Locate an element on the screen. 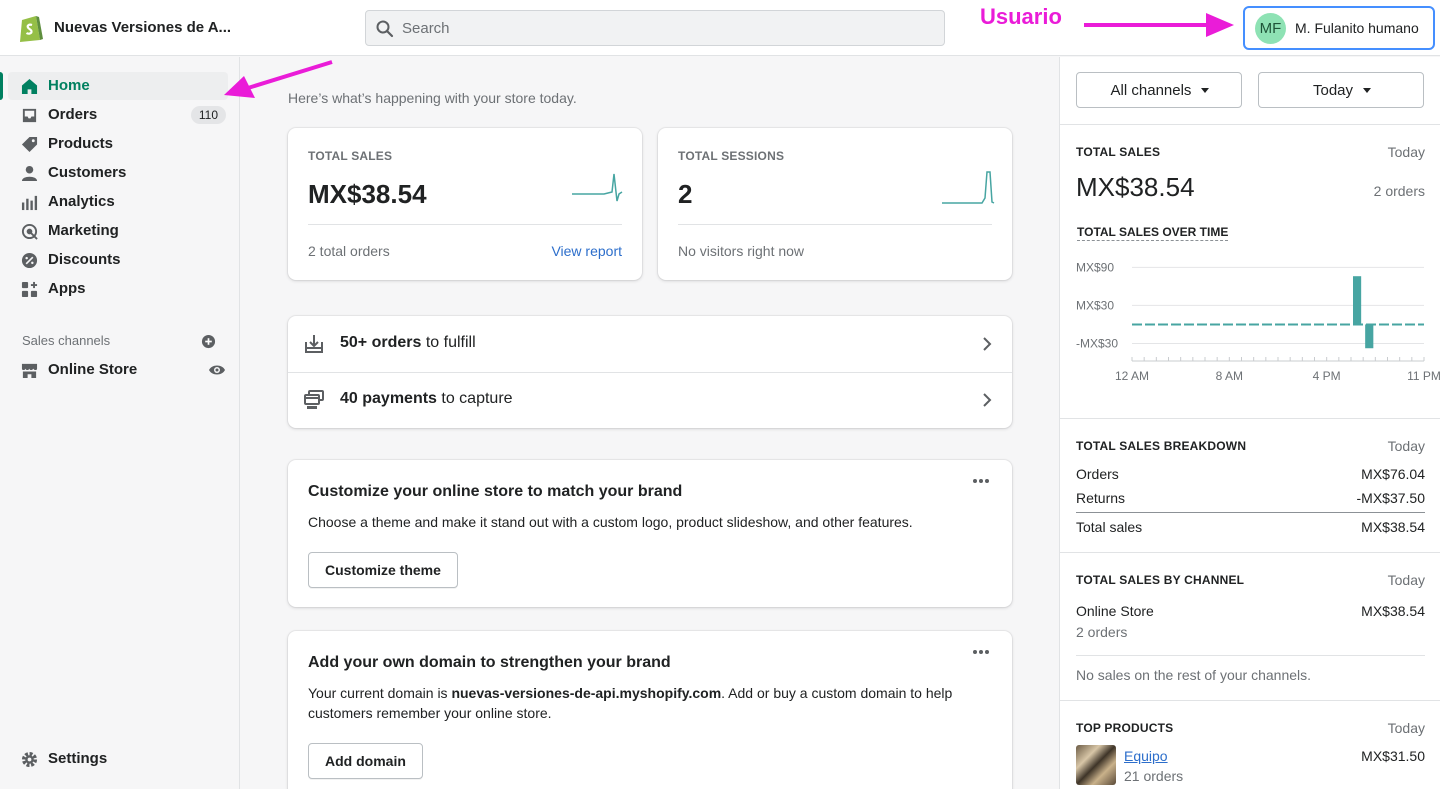 Image resolution: width=1440 pixels, height=789 pixels. sidebar-item-label: Customers is located at coordinates (87, 172).